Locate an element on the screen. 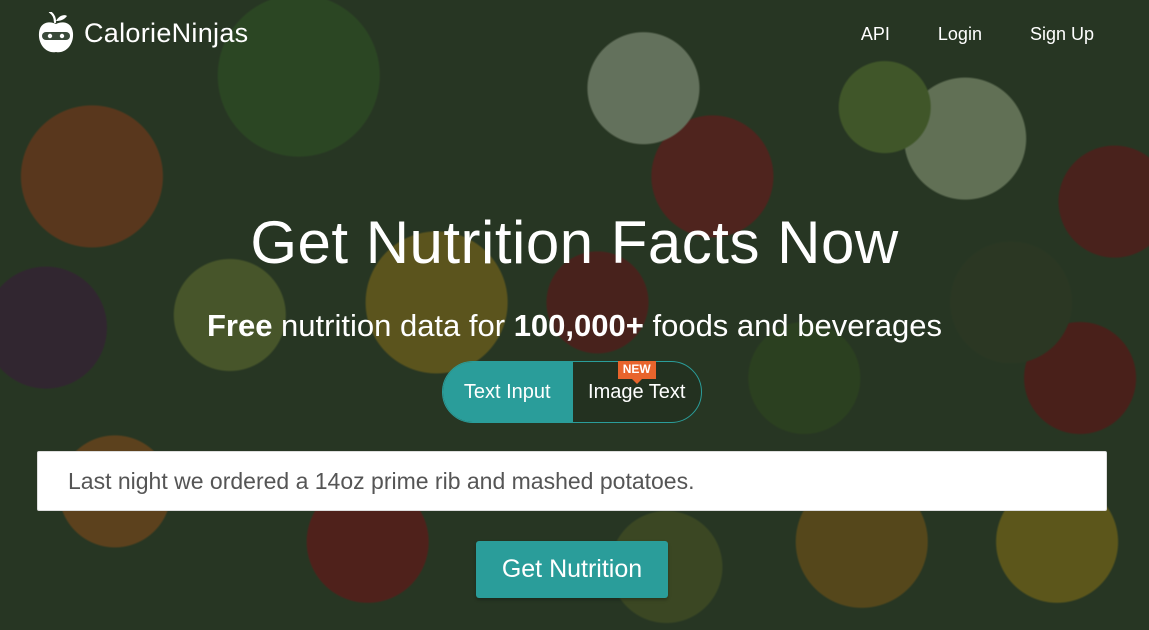 Image resolution: width=1149 pixels, height=630 pixels. subtitle-free: Free is located at coordinates (239, 325).